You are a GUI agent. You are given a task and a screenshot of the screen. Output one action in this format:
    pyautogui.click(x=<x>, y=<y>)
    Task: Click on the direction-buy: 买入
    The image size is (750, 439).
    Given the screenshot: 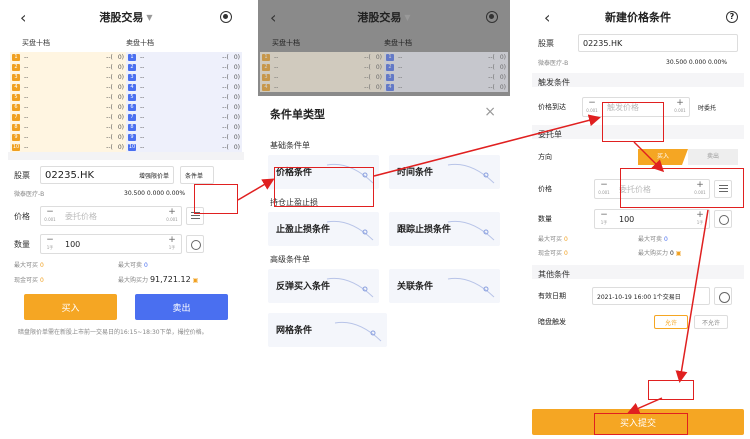 What is the action you would take?
    pyautogui.click(x=663, y=157)
    